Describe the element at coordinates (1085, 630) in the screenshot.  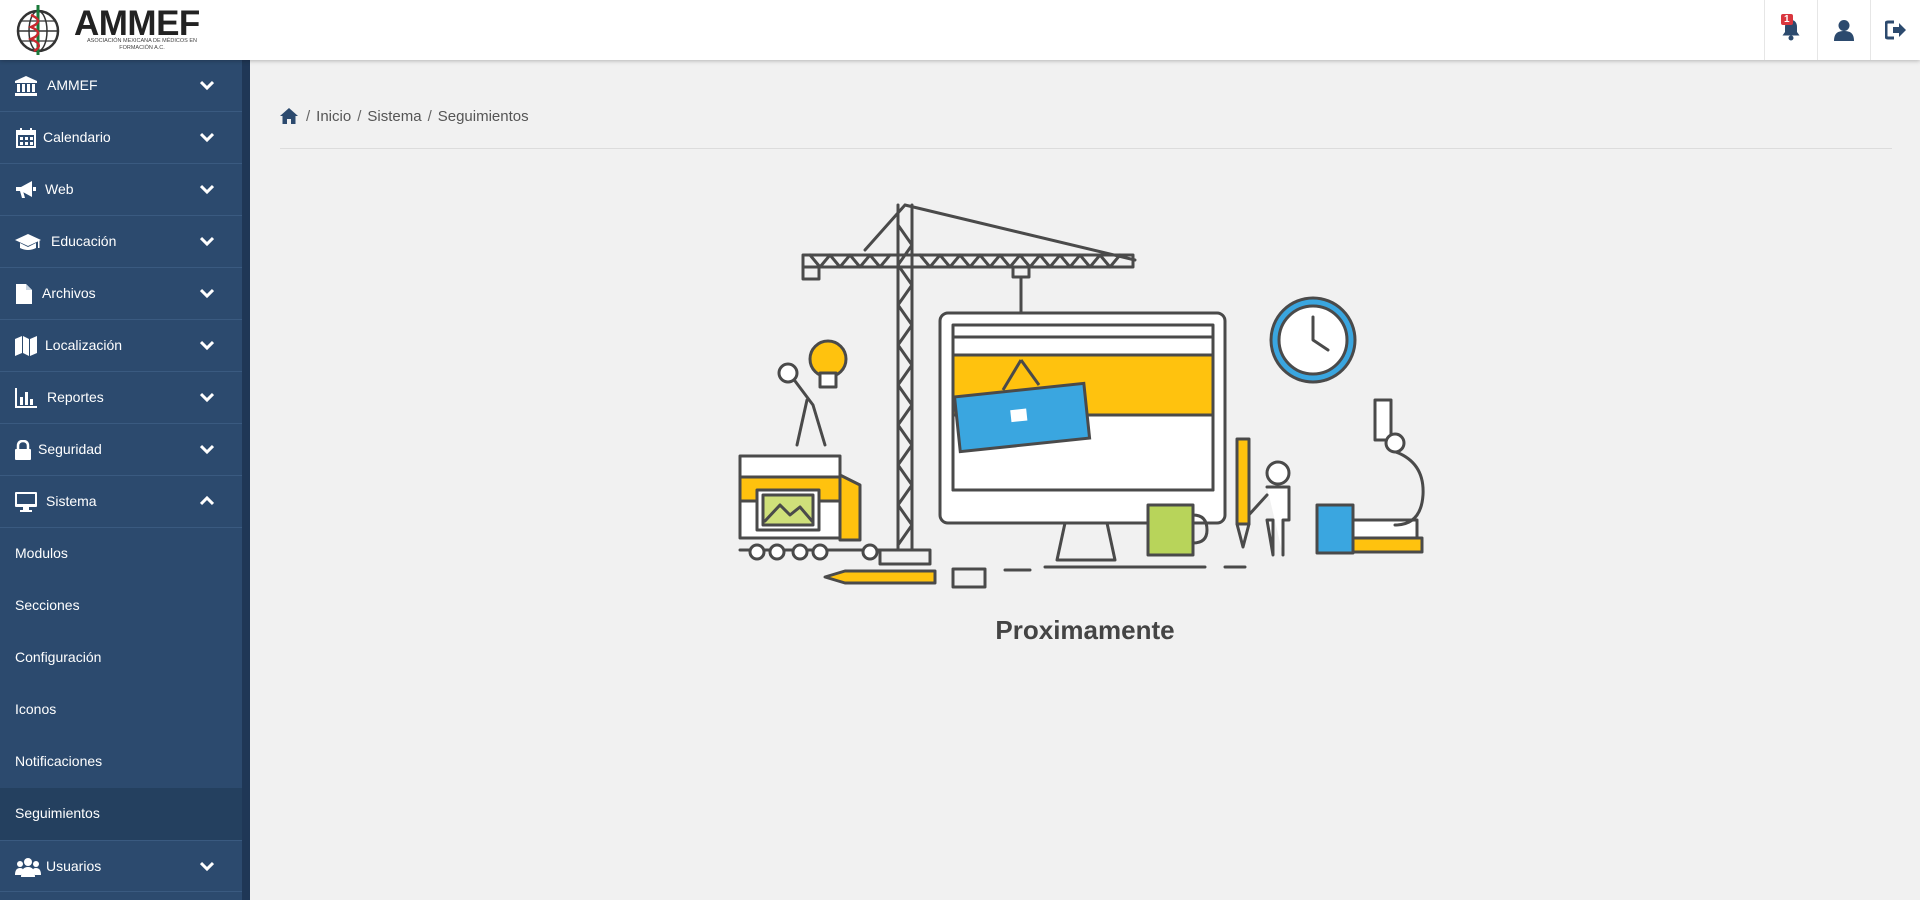
I see `coming-soon-title: Proximamente` at that location.